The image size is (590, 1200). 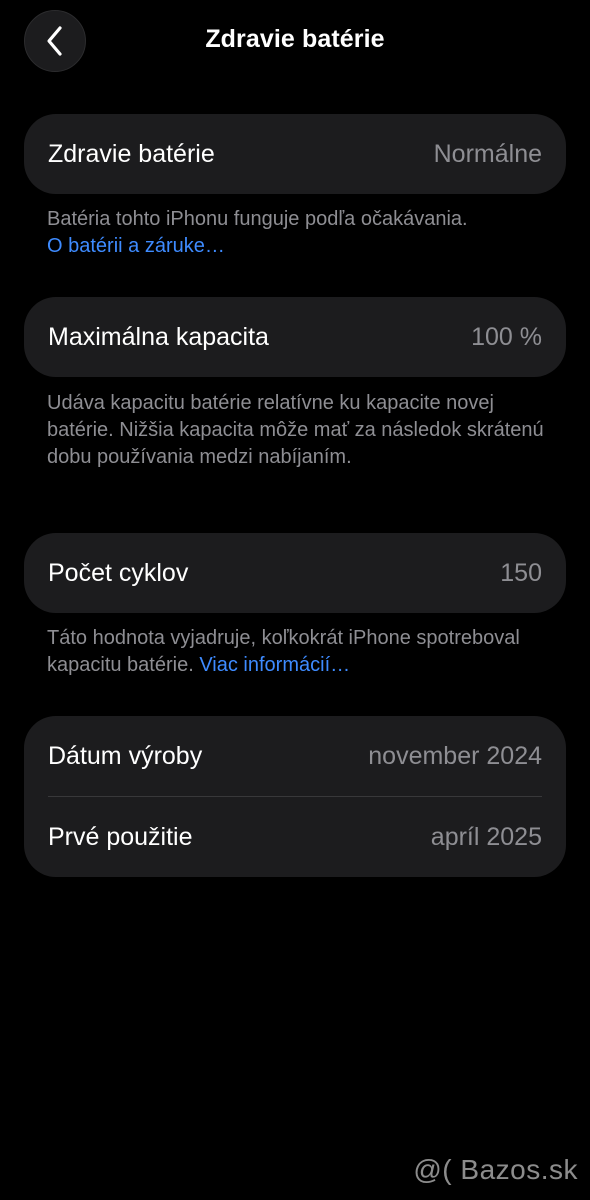 I want to click on max-capacity-row: Maximálna kapacita 100 %, so click(x=295, y=337).